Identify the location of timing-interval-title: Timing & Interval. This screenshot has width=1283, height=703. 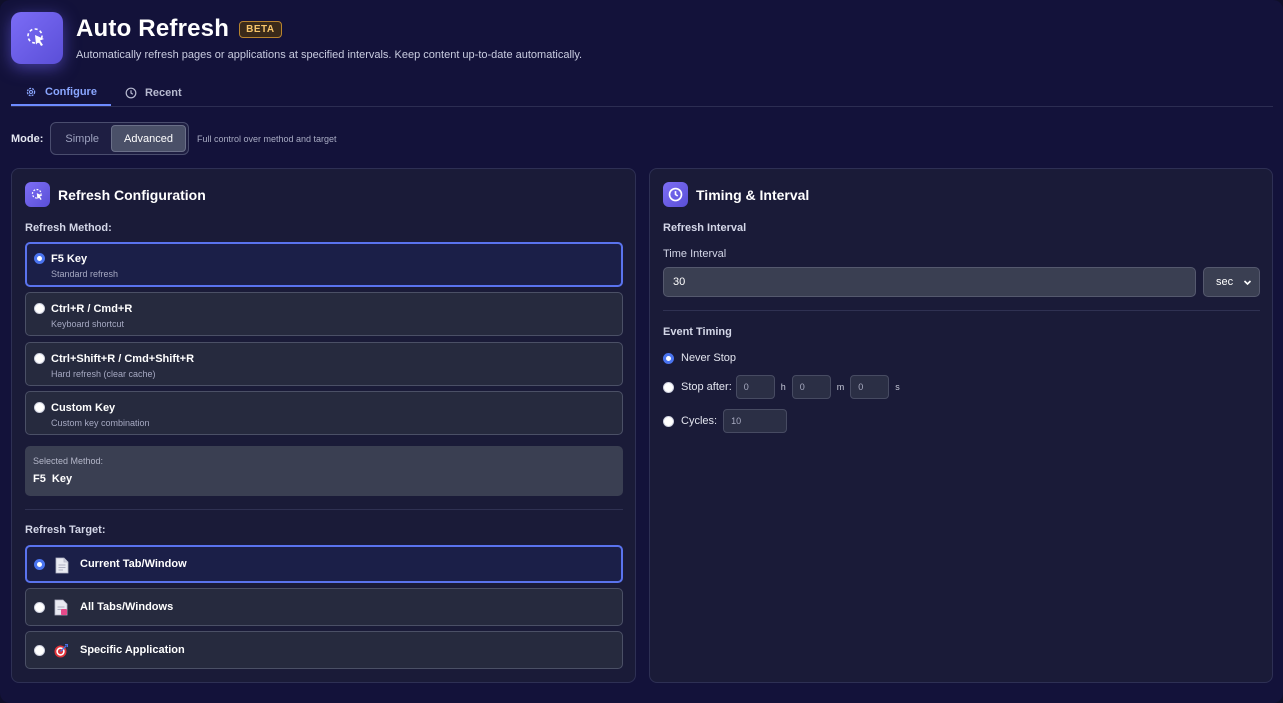
(753, 194).